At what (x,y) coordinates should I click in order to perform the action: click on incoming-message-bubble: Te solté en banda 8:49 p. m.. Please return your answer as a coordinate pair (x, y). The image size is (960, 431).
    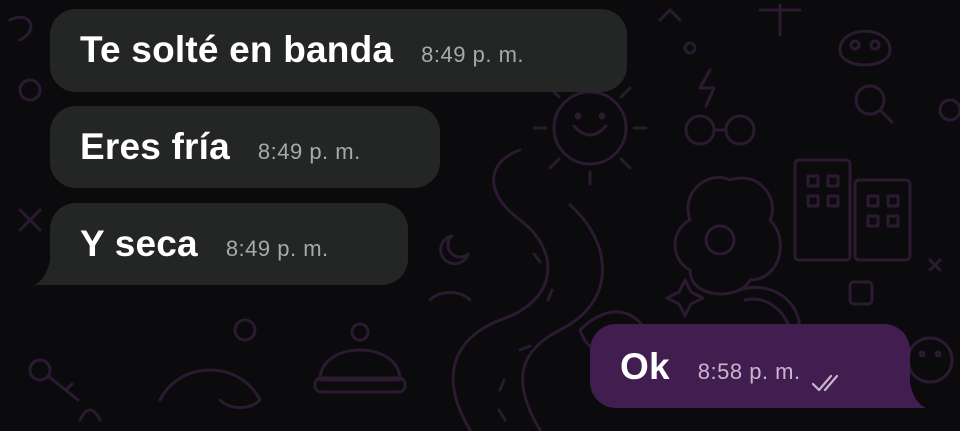
    Looking at the image, I should click on (338, 50).